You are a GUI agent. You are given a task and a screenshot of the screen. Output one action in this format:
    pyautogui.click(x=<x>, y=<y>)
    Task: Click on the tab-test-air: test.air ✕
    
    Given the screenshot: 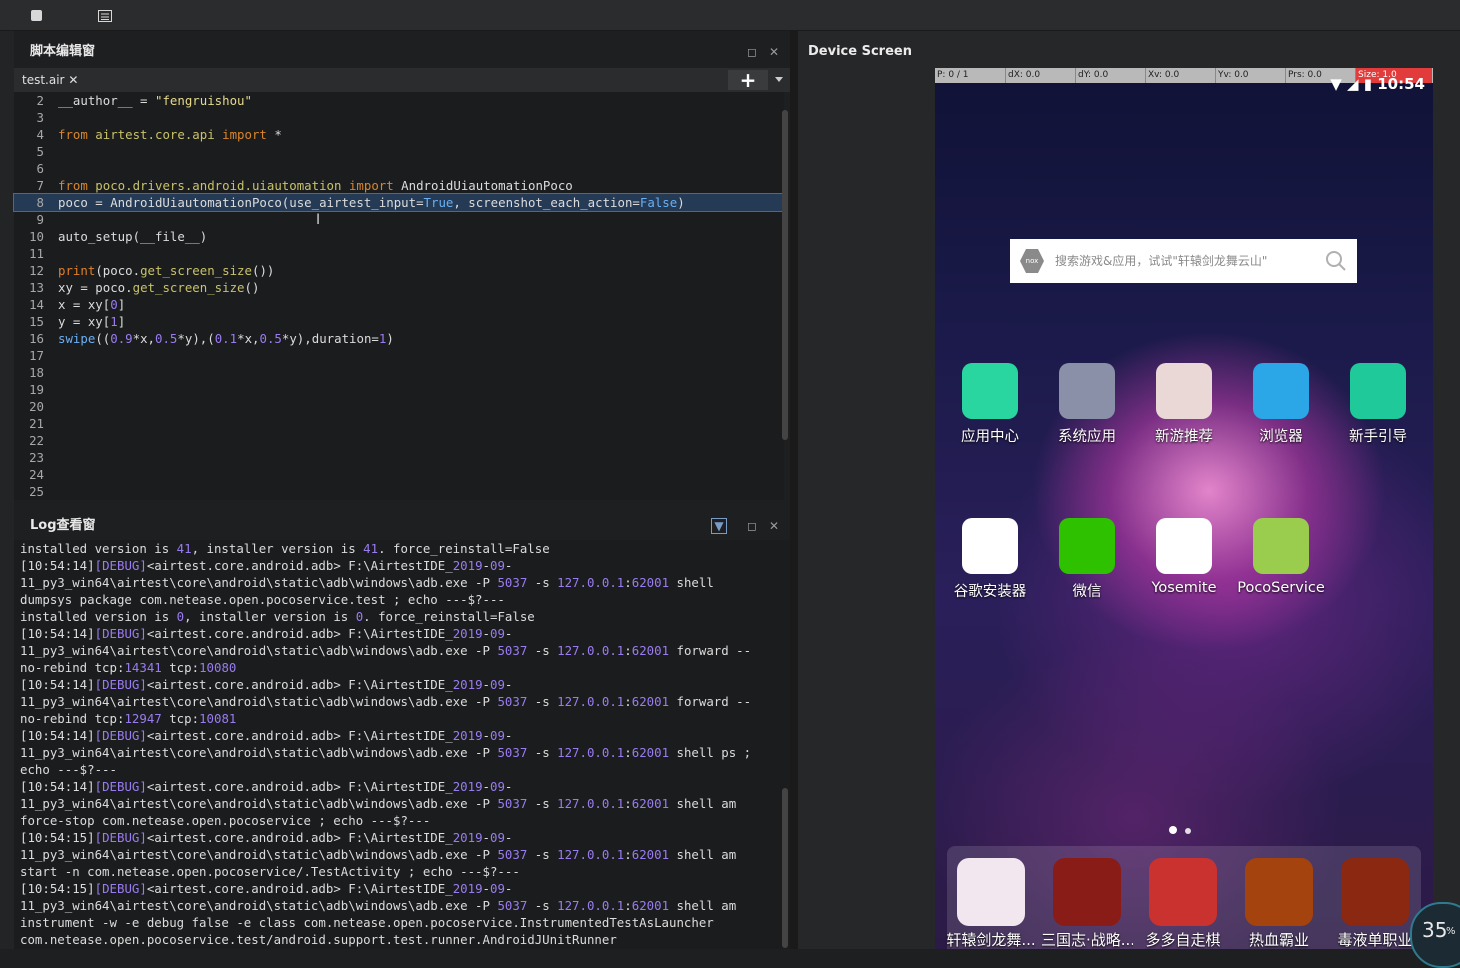 What is the action you would take?
    pyautogui.click(x=50, y=80)
    